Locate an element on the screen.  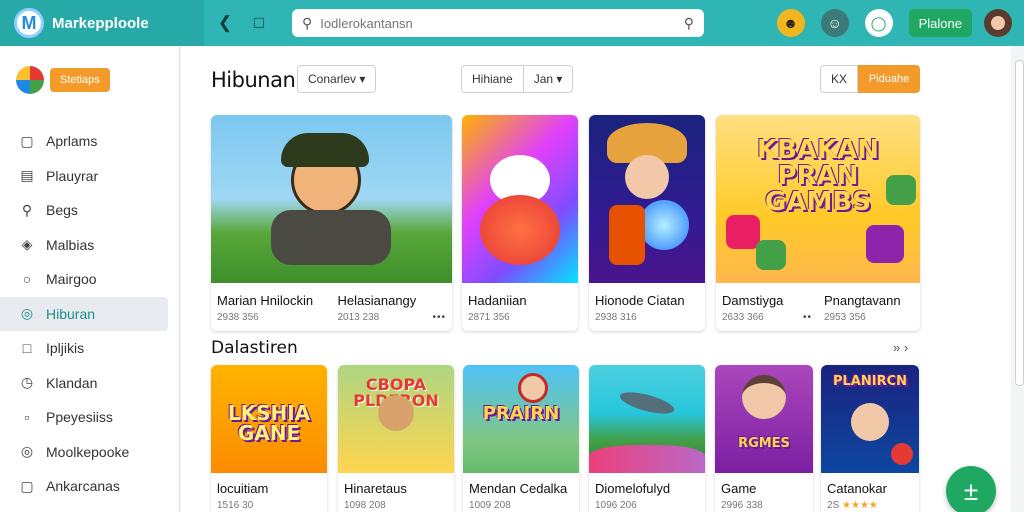
game-card: Hionode Ciatan 2938 316 is located at coordinates (647, 223).